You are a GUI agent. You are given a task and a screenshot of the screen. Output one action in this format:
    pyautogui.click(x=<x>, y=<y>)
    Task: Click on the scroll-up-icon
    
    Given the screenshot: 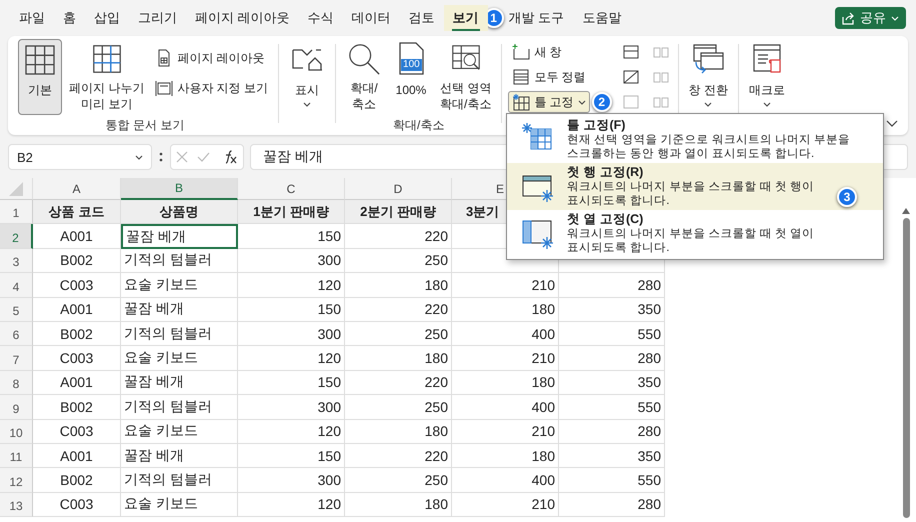 What is the action you would take?
    pyautogui.click(x=906, y=211)
    